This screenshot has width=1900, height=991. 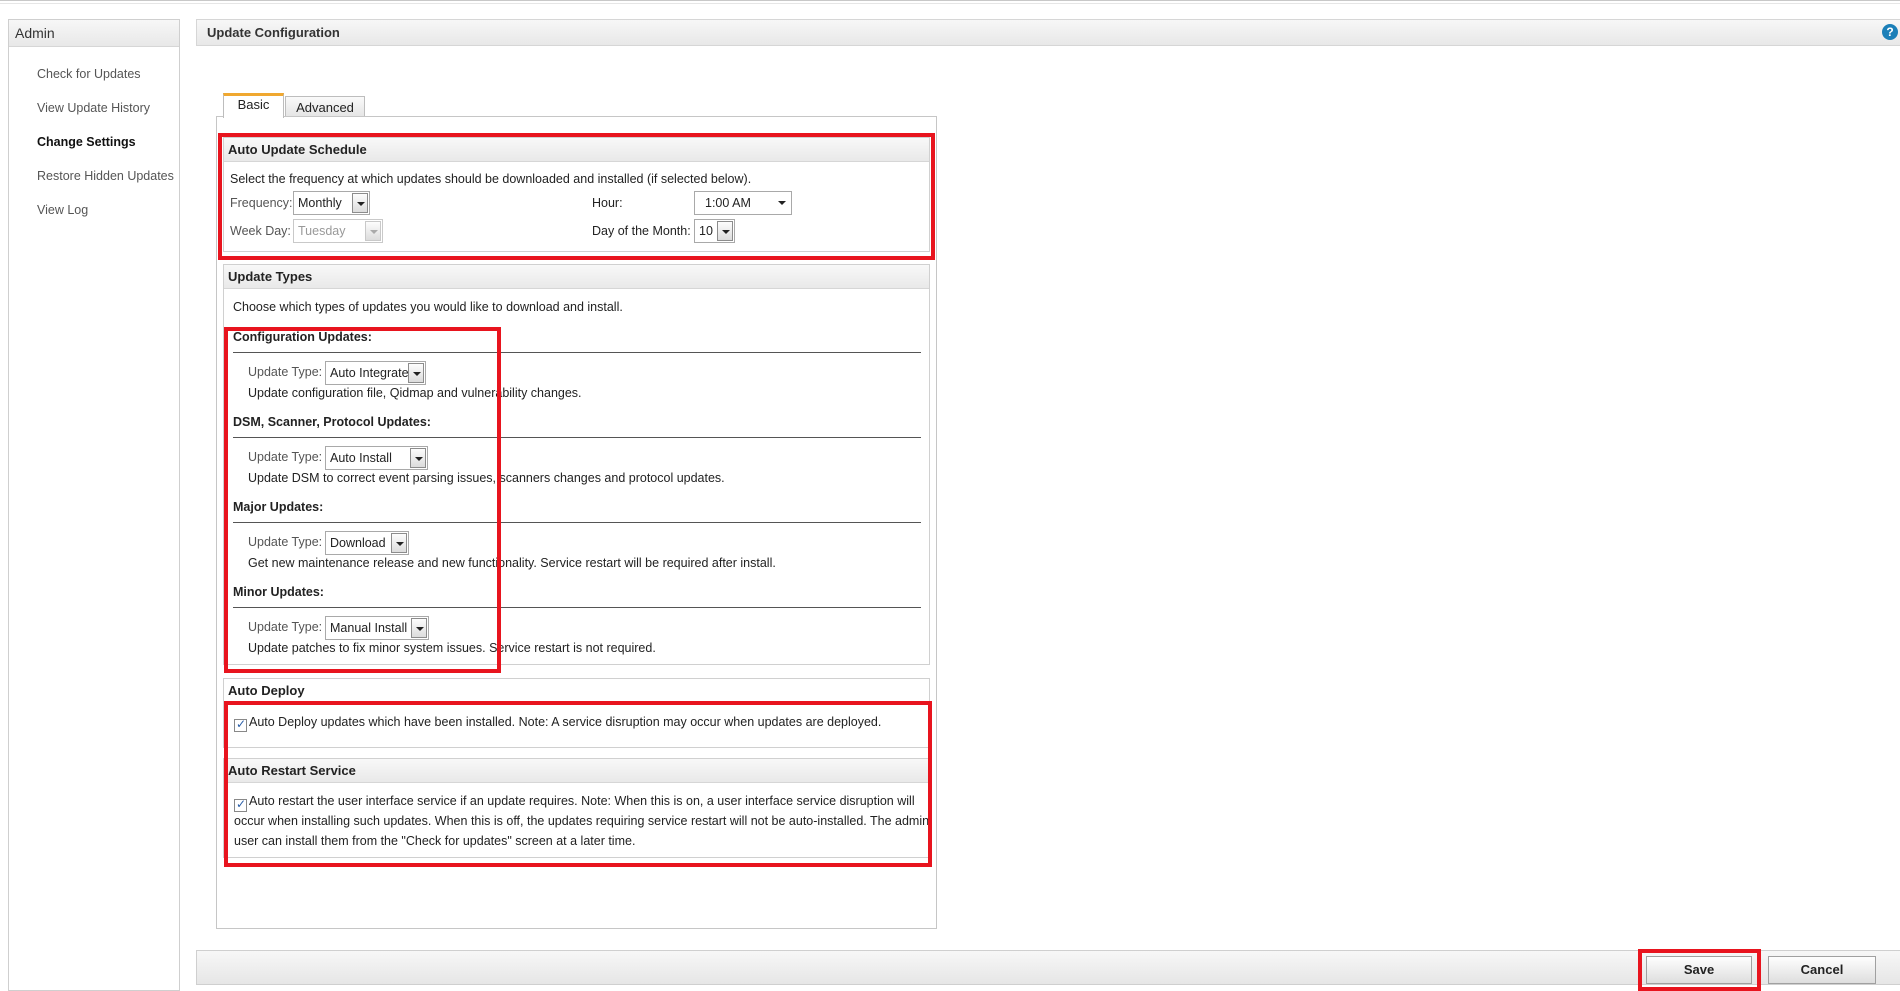 I want to click on section-title-auto-deploy: Auto Deploy, so click(x=576, y=691).